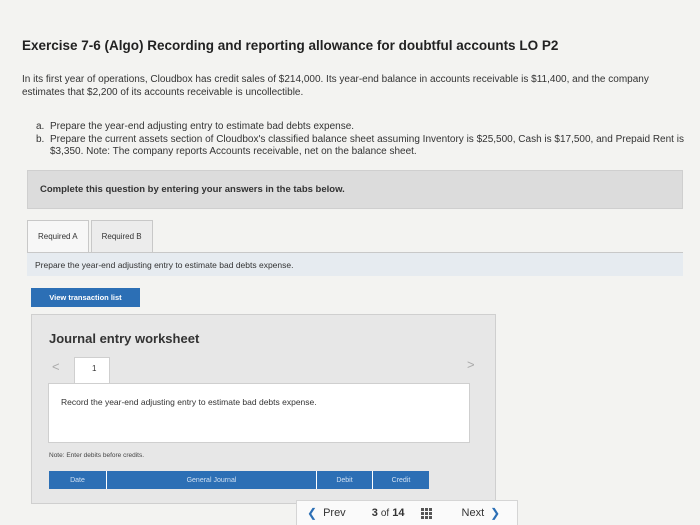  What do you see at coordinates (40, 126) in the screenshot?
I see `task-letter: a.` at bounding box center [40, 126].